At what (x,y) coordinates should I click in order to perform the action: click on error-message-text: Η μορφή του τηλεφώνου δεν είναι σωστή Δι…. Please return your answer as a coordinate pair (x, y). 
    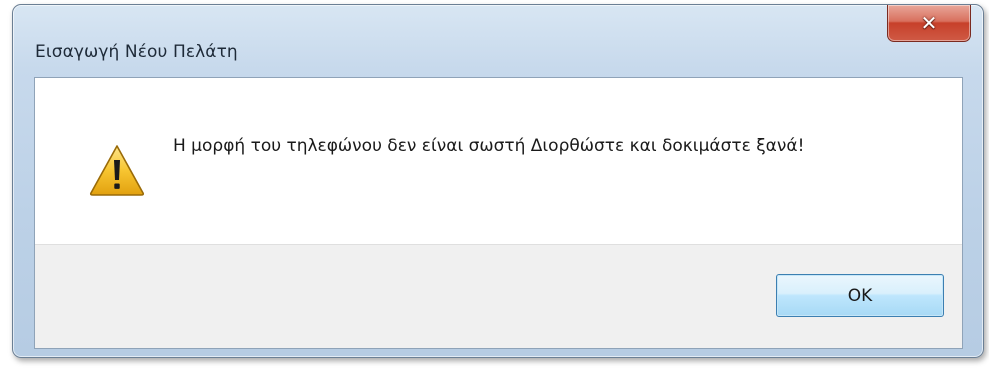
    Looking at the image, I should click on (489, 146).